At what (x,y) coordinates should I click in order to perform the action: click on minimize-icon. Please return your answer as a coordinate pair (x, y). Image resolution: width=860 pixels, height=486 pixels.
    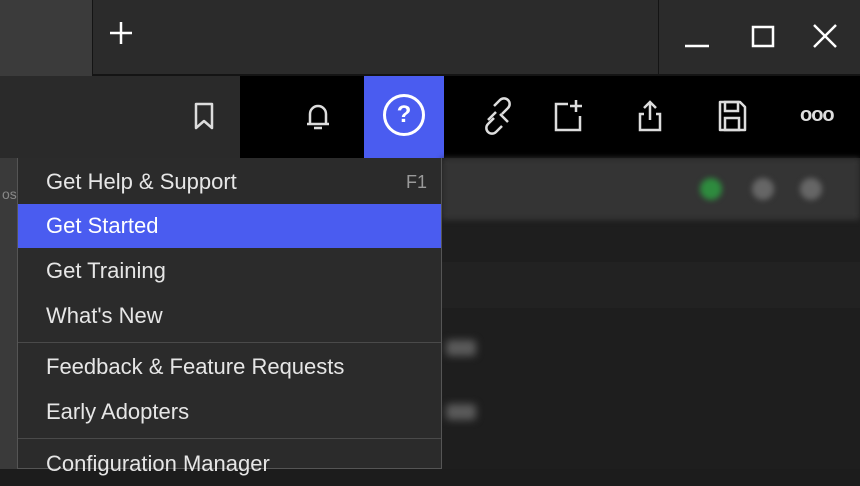
    Looking at the image, I should click on (697, 36).